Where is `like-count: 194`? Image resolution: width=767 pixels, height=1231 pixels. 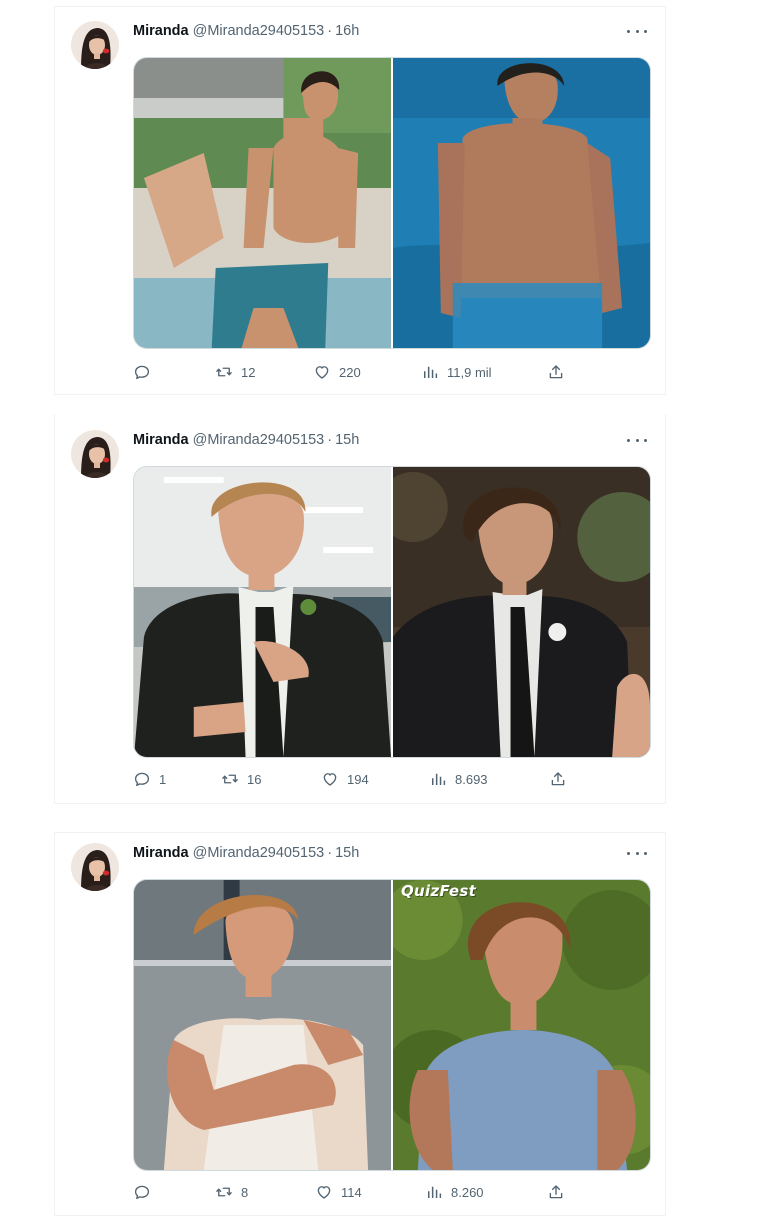 like-count: 194 is located at coordinates (358, 779).